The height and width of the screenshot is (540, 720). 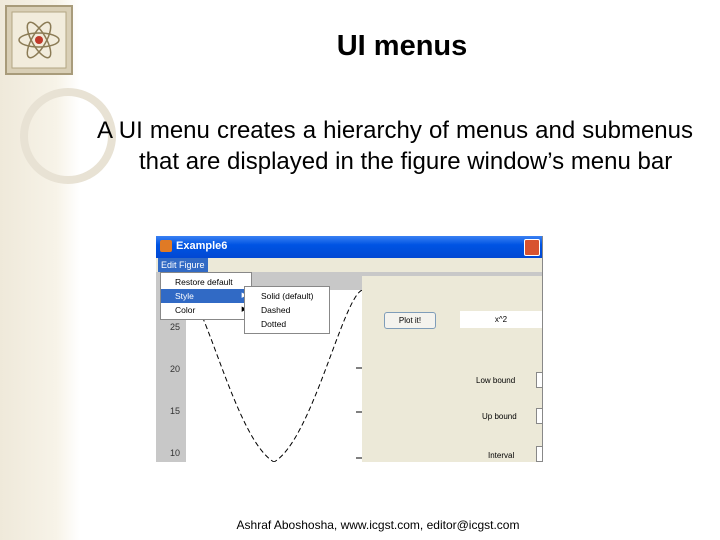 What do you see at coordinates (501, 455) in the screenshot?
I see `interval-label: Interval` at bounding box center [501, 455].